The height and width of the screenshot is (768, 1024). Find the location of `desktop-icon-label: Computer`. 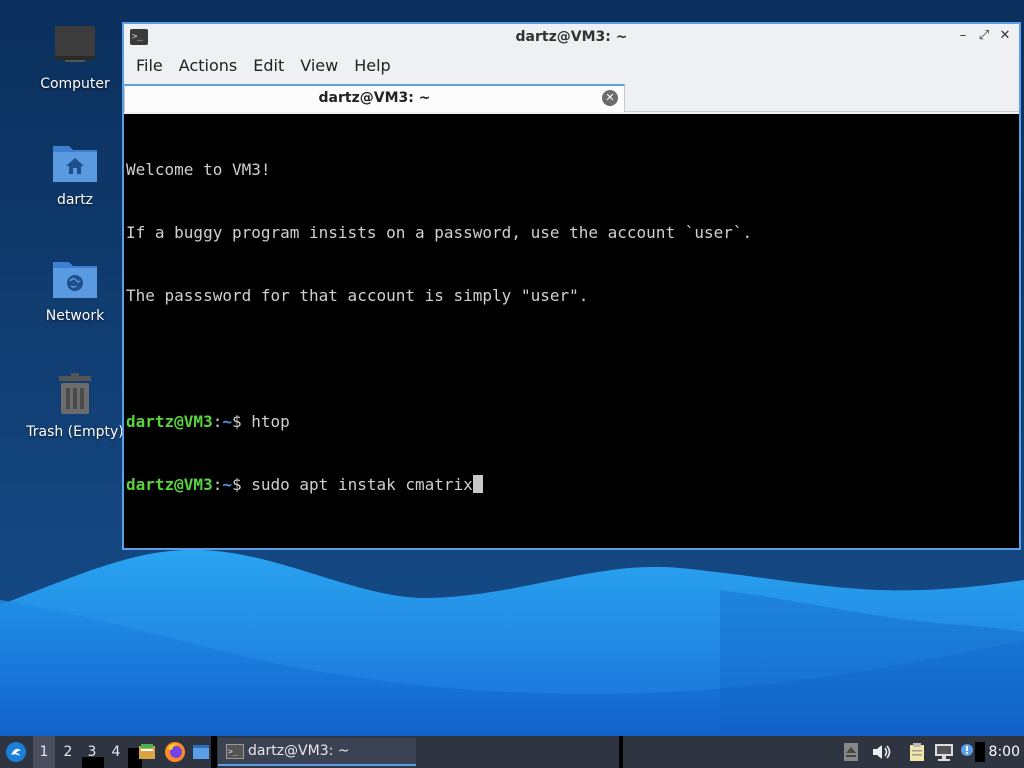

desktop-icon-label: Computer is located at coordinates (75, 84).